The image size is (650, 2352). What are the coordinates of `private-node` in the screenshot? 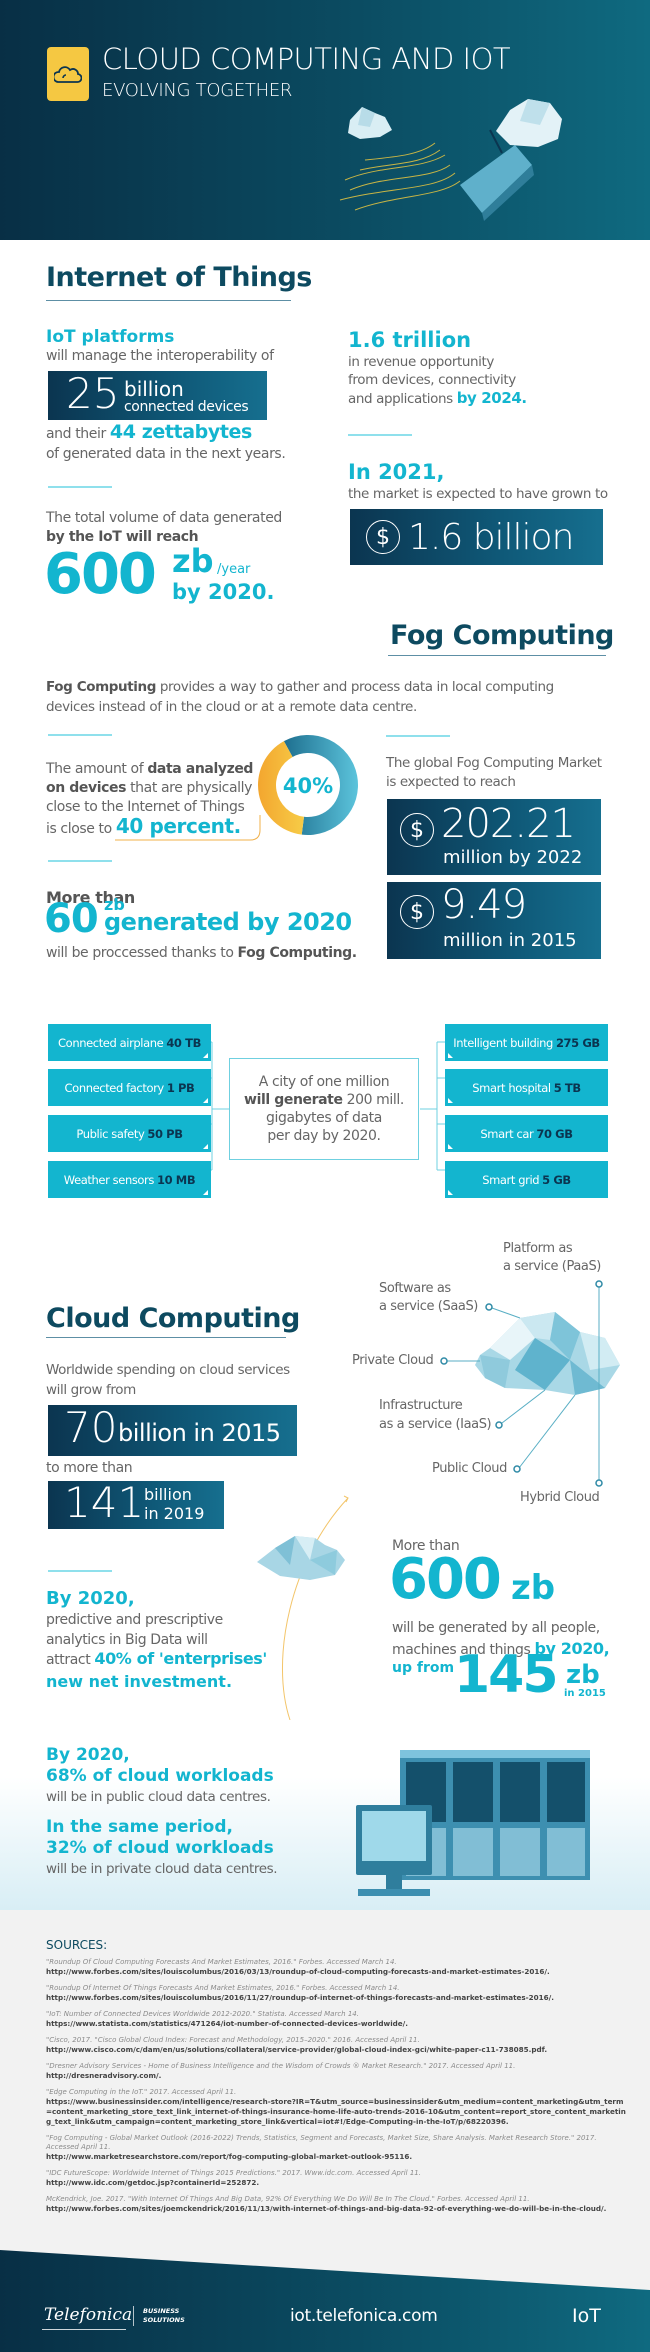 It's located at (444, 1361).